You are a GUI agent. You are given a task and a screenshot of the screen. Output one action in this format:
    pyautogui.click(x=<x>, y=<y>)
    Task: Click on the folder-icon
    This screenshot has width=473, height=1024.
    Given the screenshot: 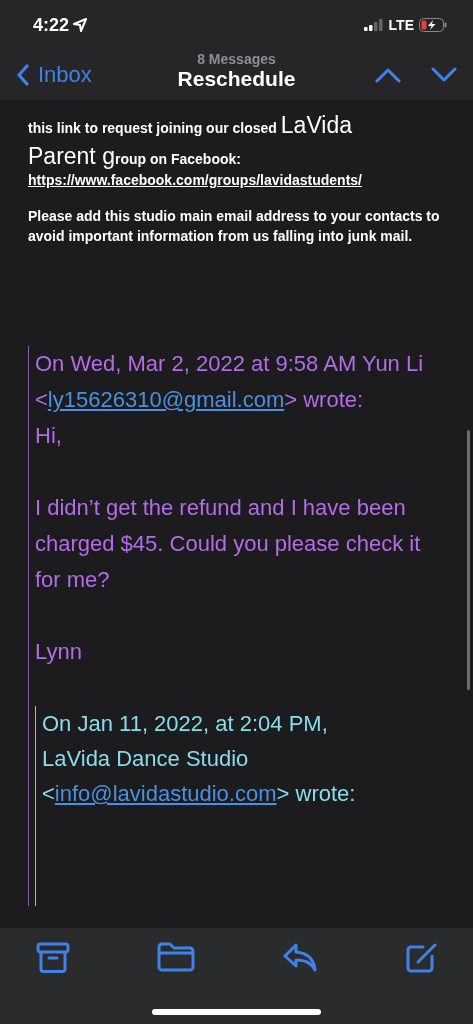 What is the action you would take?
    pyautogui.click(x=176, y=957)
    